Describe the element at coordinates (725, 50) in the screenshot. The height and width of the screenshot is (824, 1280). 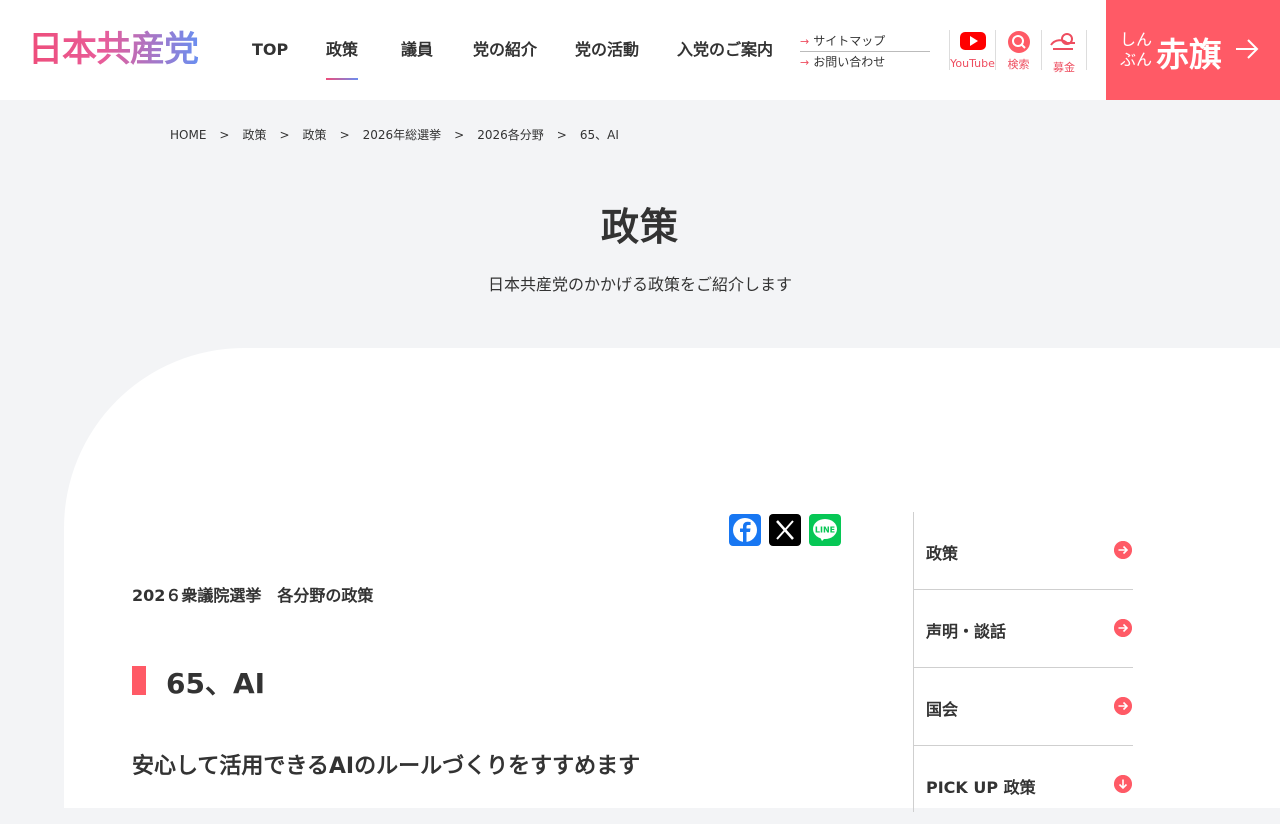
I see `nav-item-join: 入党のご案内` at that location.